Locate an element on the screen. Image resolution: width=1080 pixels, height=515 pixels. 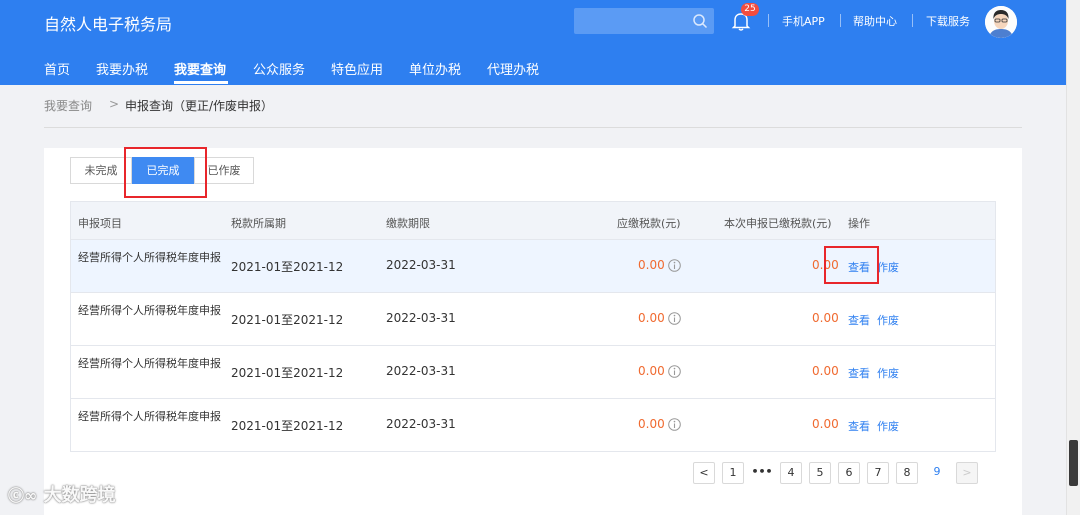
pagination-page: 6 is located at coordinates (849, 473).